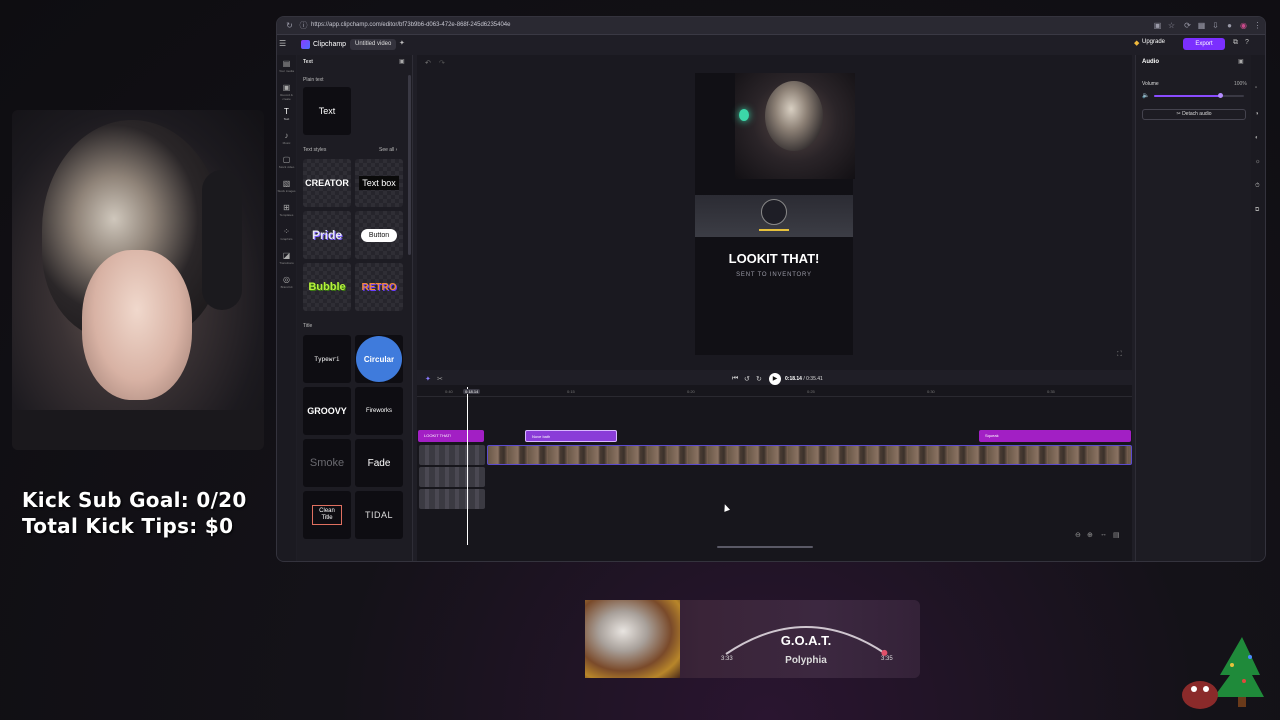 The height and width of the screenshot is (720, 1280). What do you see at coordinates (330, 44) in the screenshot?
I see `app-brand: Clipchamp` at bounding box center [330, 44].